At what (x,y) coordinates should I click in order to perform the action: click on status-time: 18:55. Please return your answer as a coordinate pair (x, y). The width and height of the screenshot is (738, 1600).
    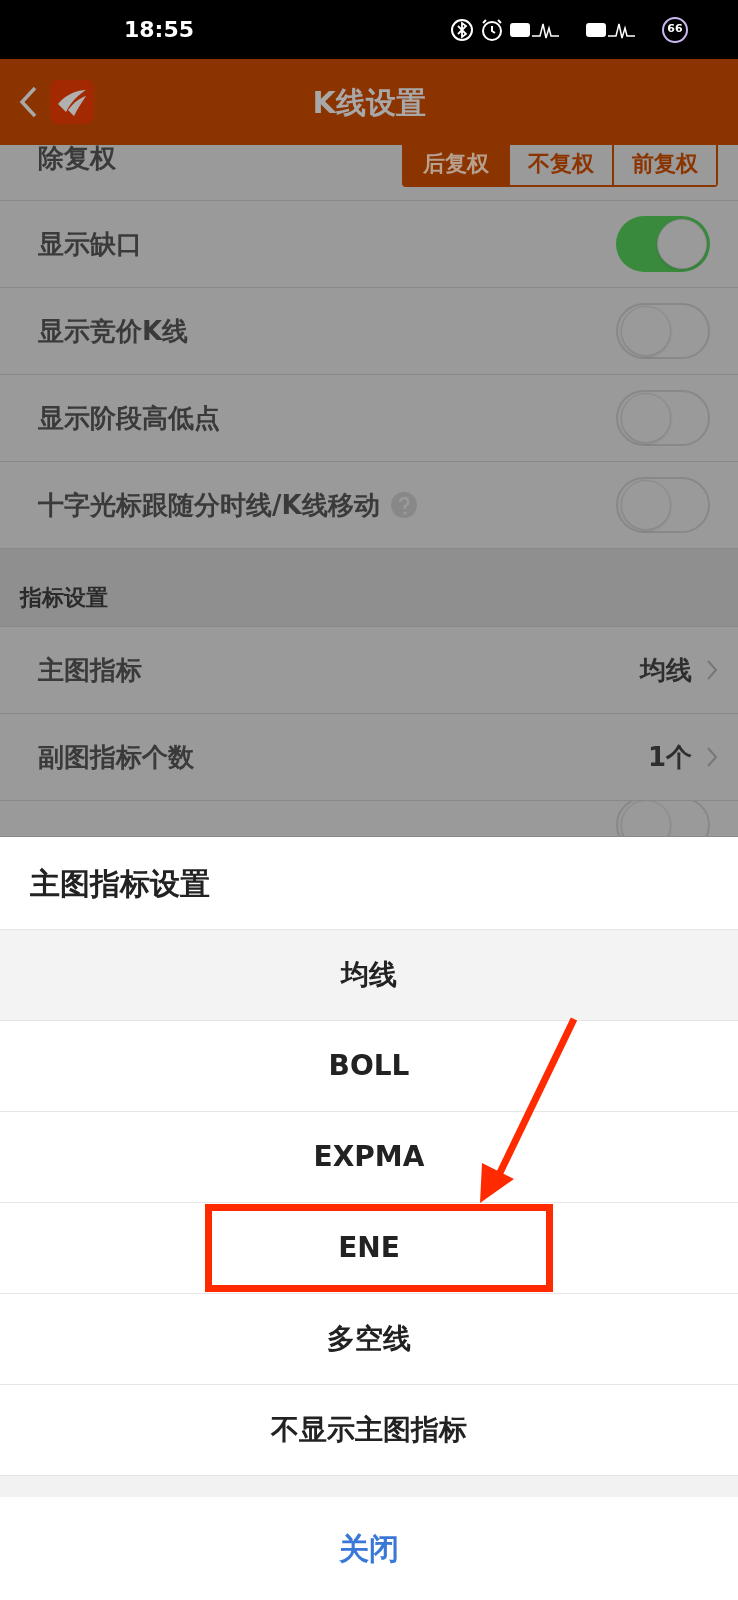
    Looking at the image, I should click on (159, 30).